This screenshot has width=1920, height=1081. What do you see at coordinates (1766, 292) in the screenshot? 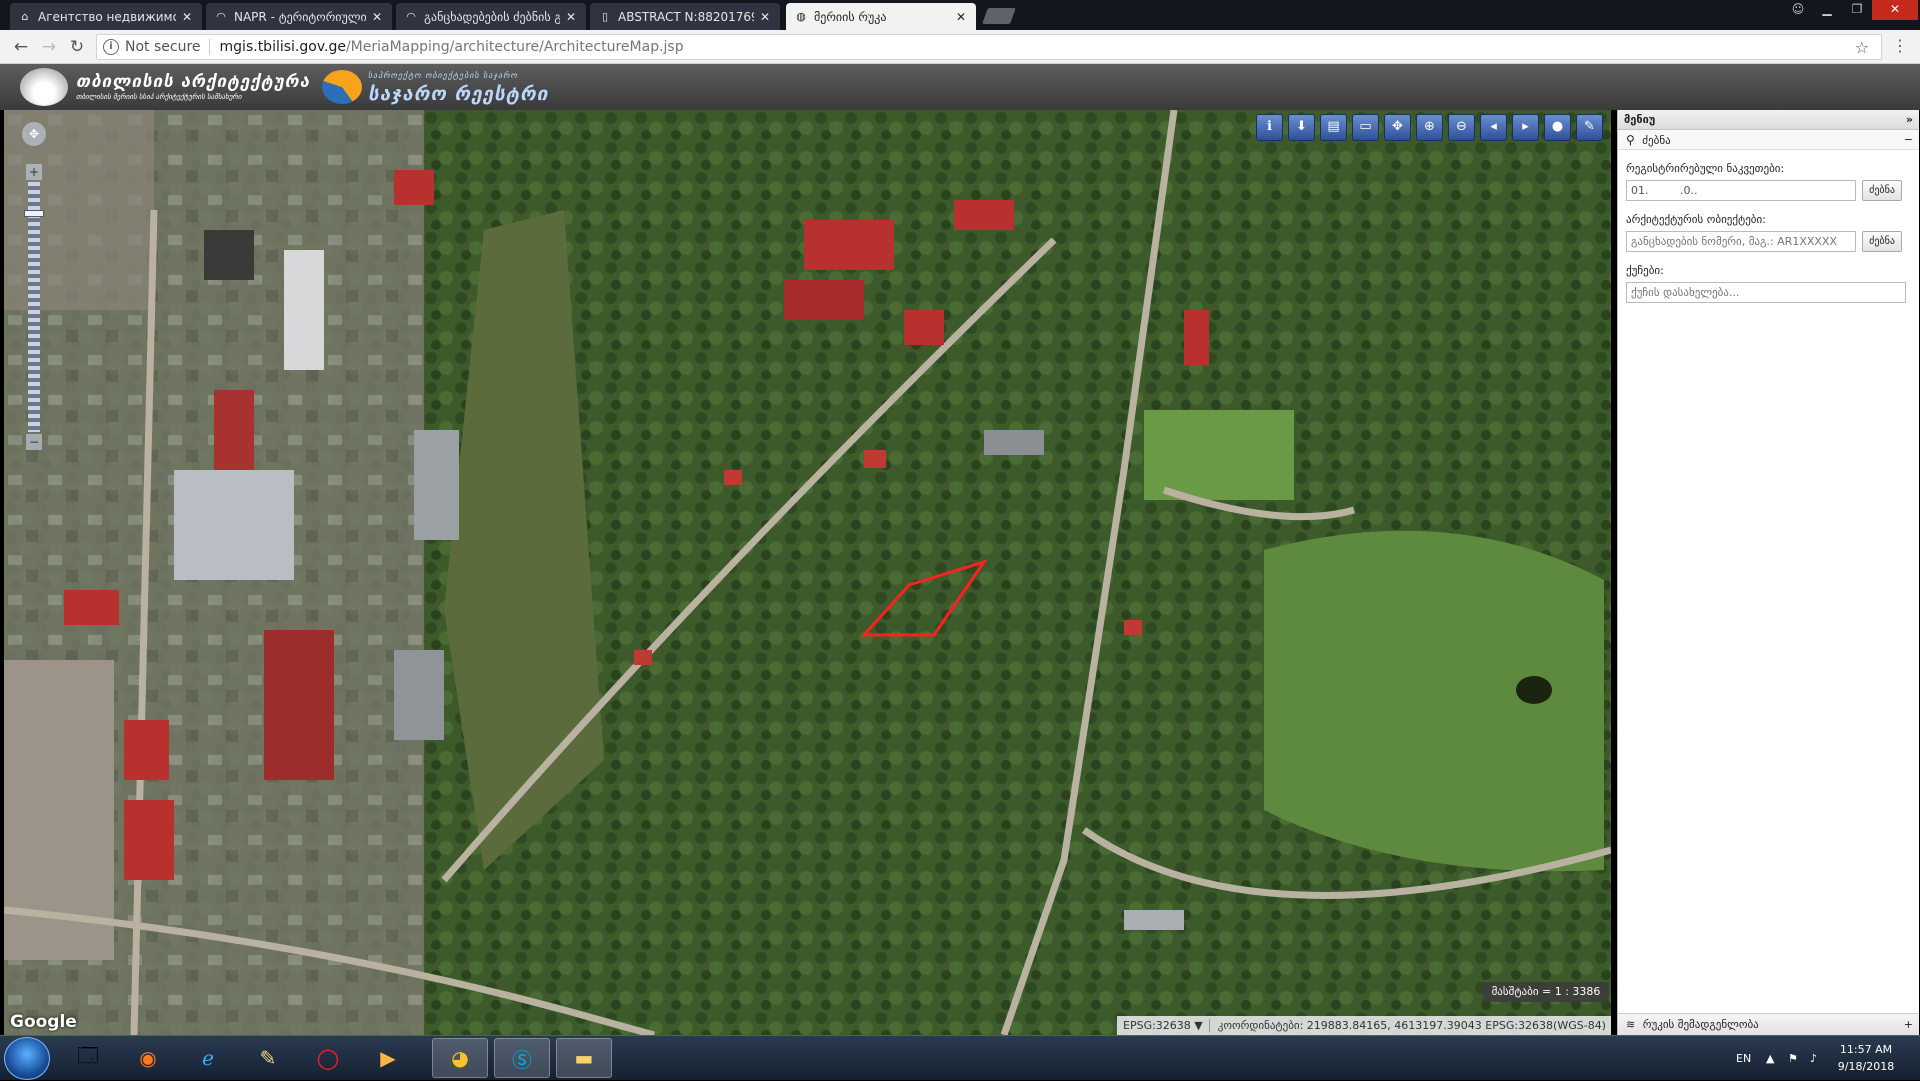
I see `street-name-input` at bounding box center [1766, 292].